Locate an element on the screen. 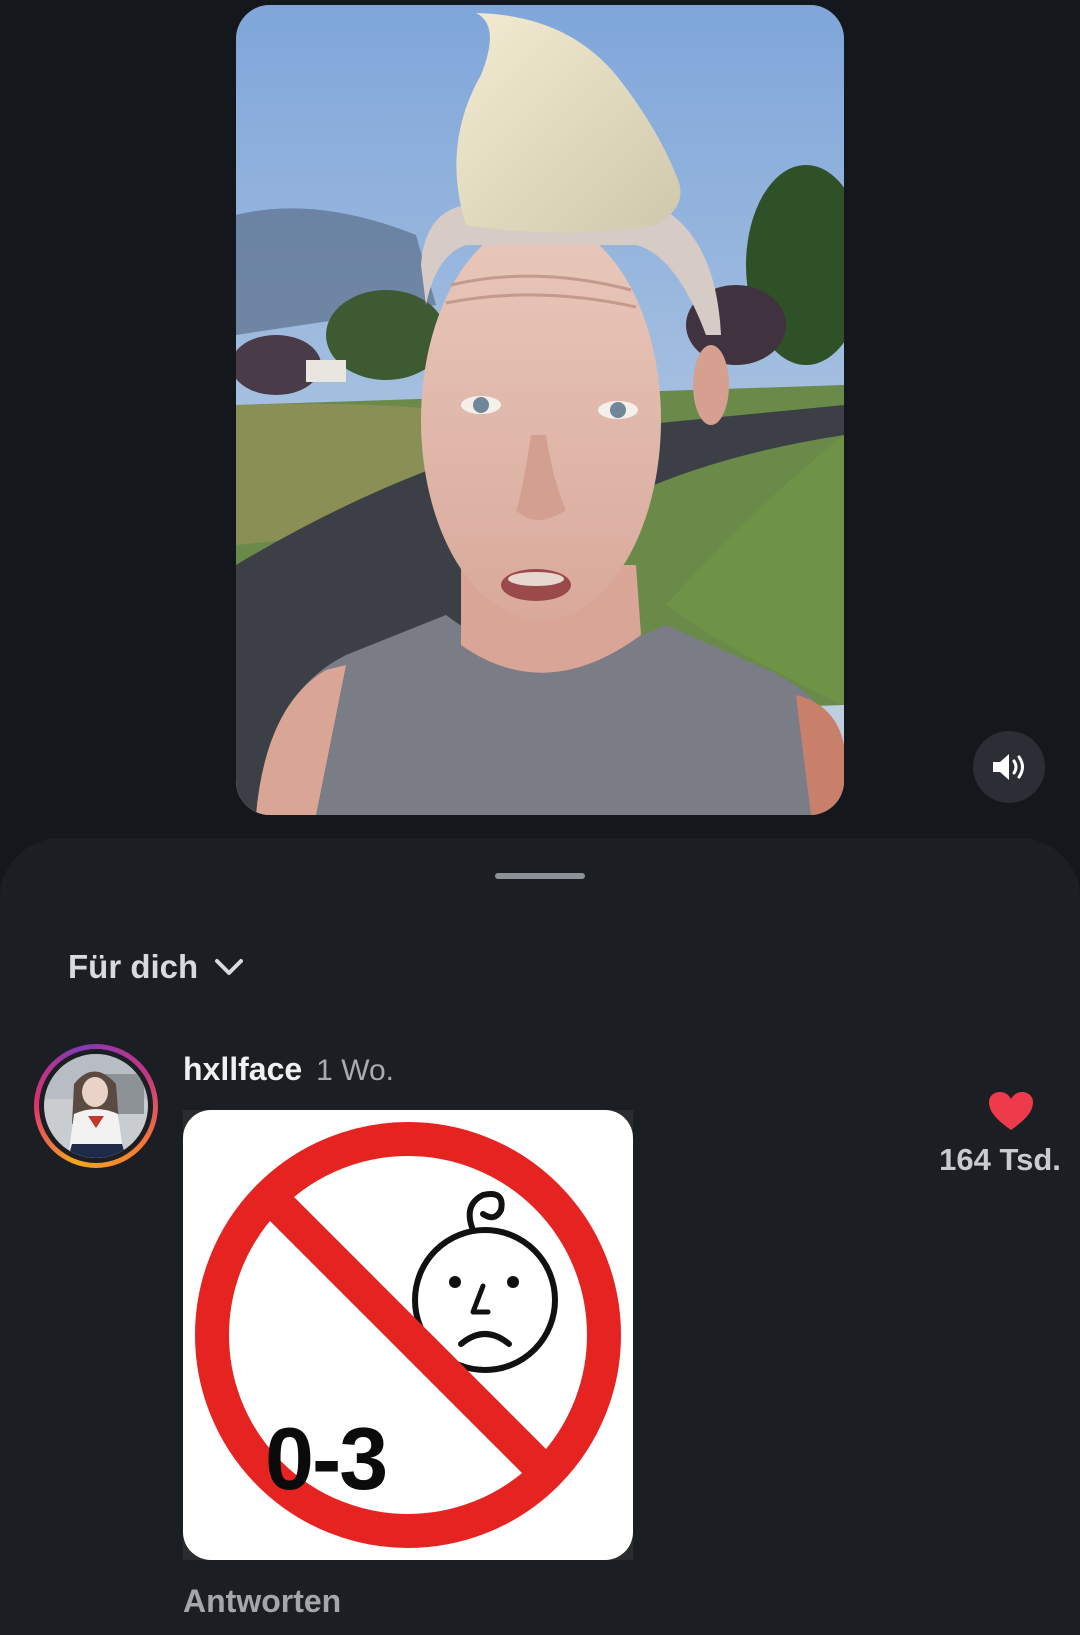 The height and width of the screenshot is (1635, 1080). sort-label: Für dich is located at coordinates (133, 966).